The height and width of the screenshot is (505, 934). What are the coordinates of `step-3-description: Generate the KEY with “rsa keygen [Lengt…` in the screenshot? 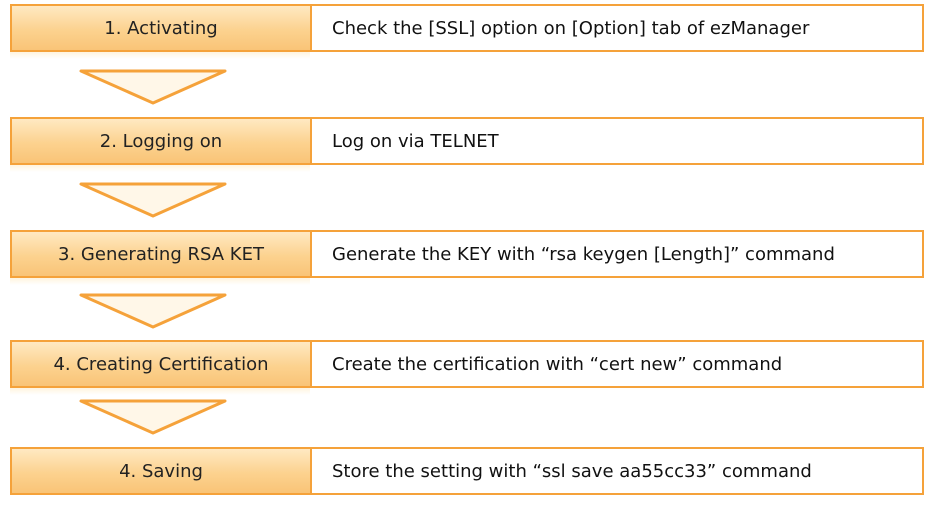 It's located at (583, 254).